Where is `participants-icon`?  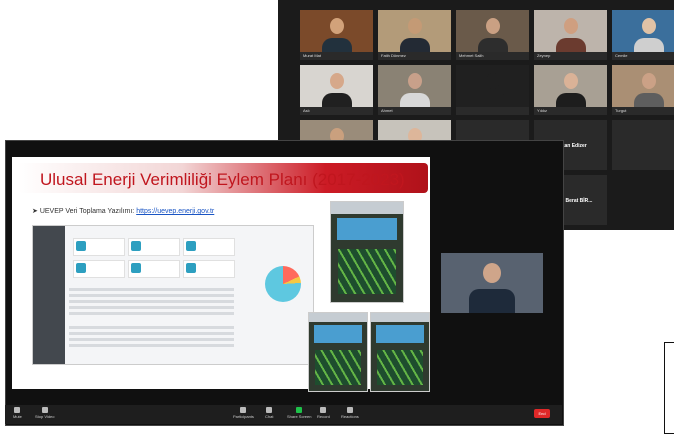 participants-icon is located at coordinates (243, 410).